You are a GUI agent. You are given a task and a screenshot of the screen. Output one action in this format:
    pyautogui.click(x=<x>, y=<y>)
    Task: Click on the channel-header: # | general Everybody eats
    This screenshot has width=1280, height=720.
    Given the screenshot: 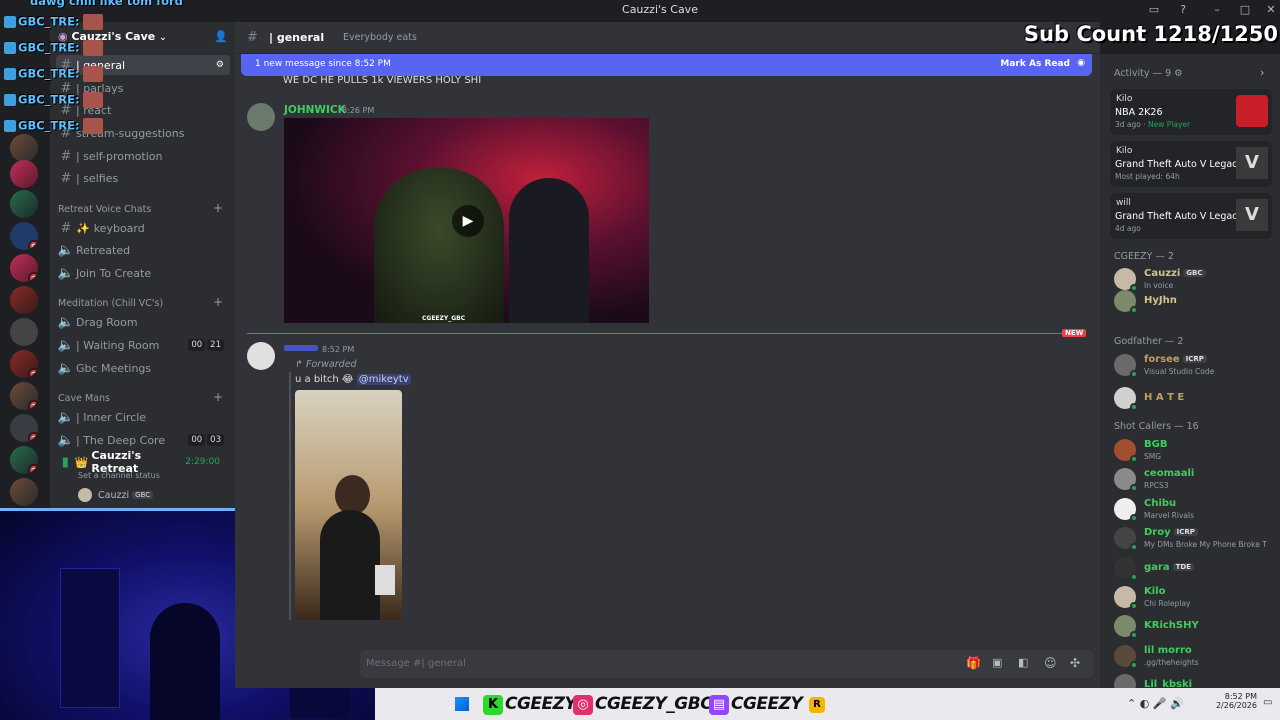 What is the action you would take?
    pyautogui.click(x=667, y=38)
    